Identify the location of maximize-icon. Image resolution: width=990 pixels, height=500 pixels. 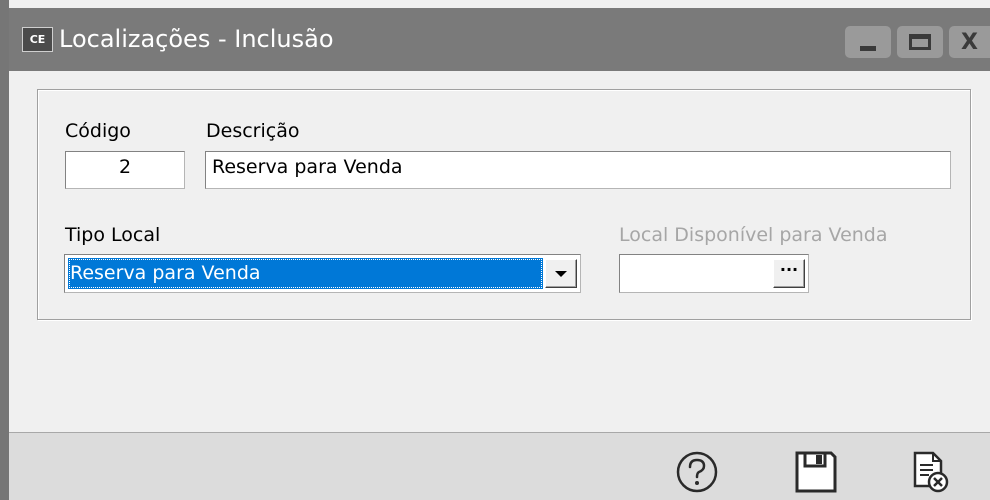
(920, 42).